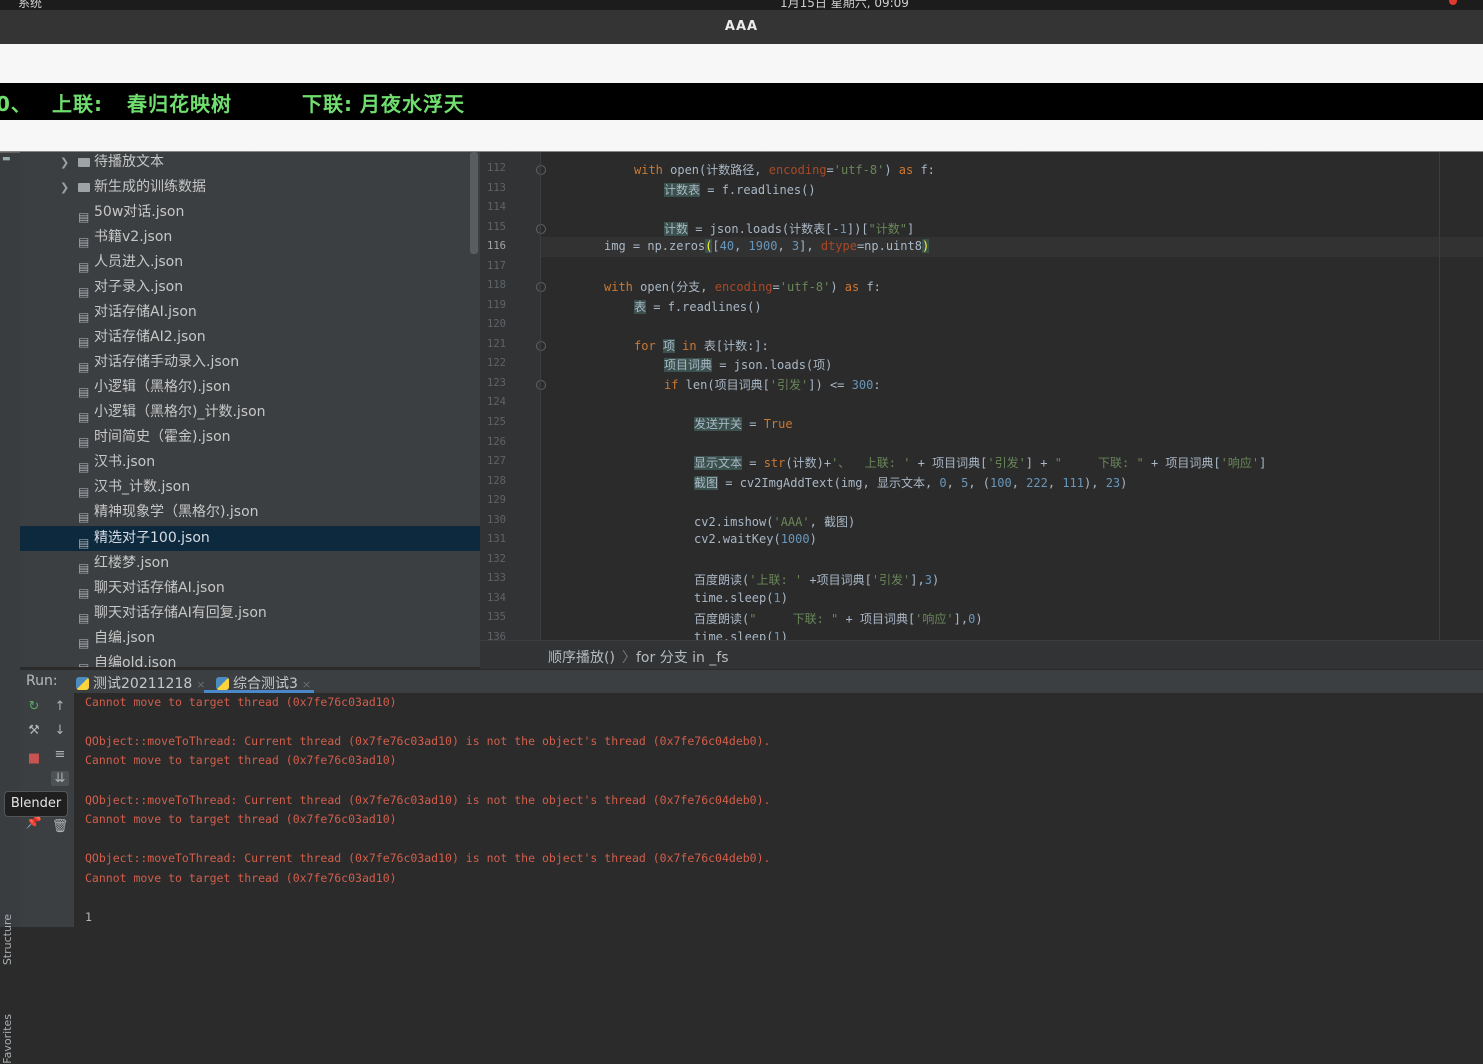  What do you see at coordinates (250, 212) in the screenshot?
I see `tree-file-item: ▤ 50w对话.json` at bounding box center [250, 212].